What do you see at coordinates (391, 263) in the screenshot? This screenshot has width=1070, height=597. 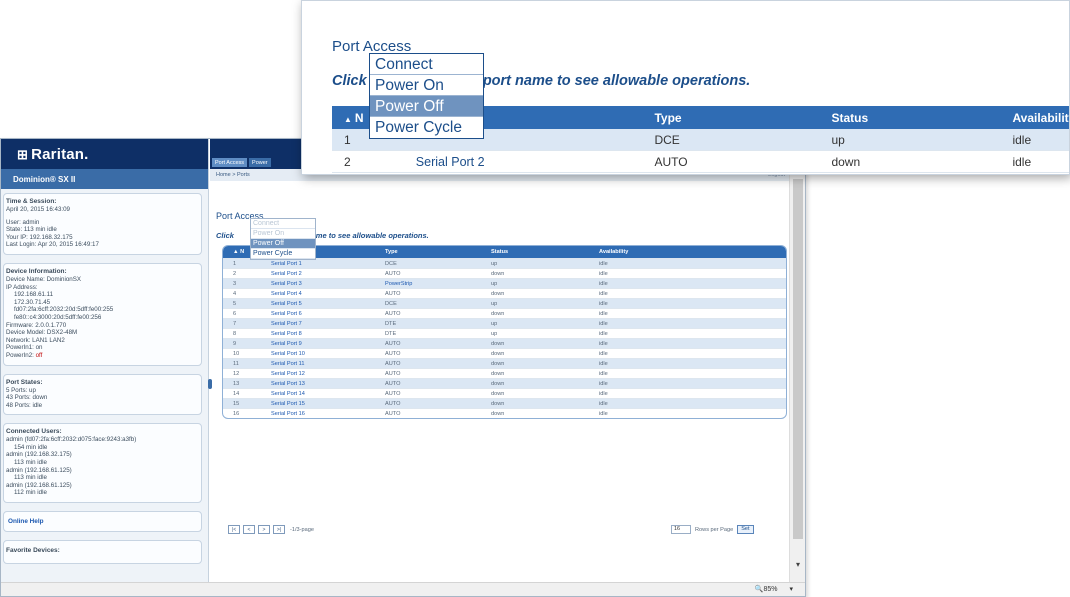 I see `cell-type: DCE` at bounding box center [391, 263].